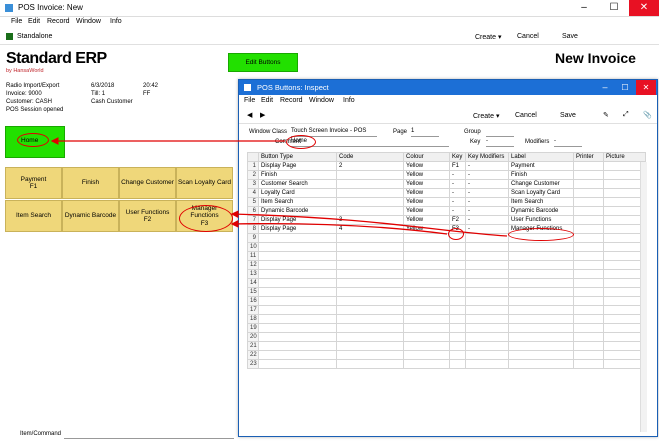 The width and height of the screenshot is (659, 443). Describe the element at coordinates (339, 227) in the screenshot. I see `arrow-key-to-manager` at that location.